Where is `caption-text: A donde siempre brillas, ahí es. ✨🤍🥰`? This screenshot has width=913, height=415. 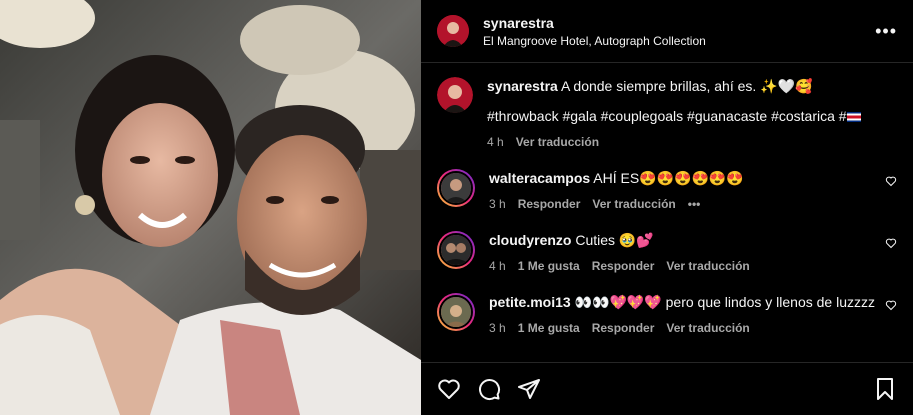
caption-text: A donde siempre brillas, ahí es. ✨🤍🥰 is located at coordinates (686, 86).